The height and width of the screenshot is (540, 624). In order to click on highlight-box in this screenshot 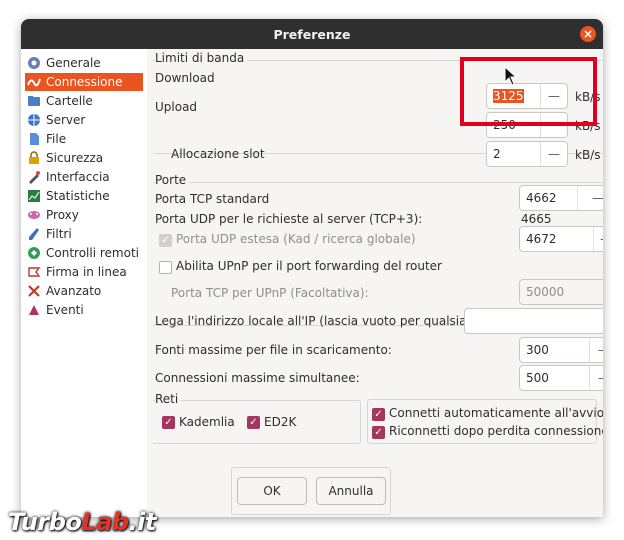, I will do `click(528, 91)`.